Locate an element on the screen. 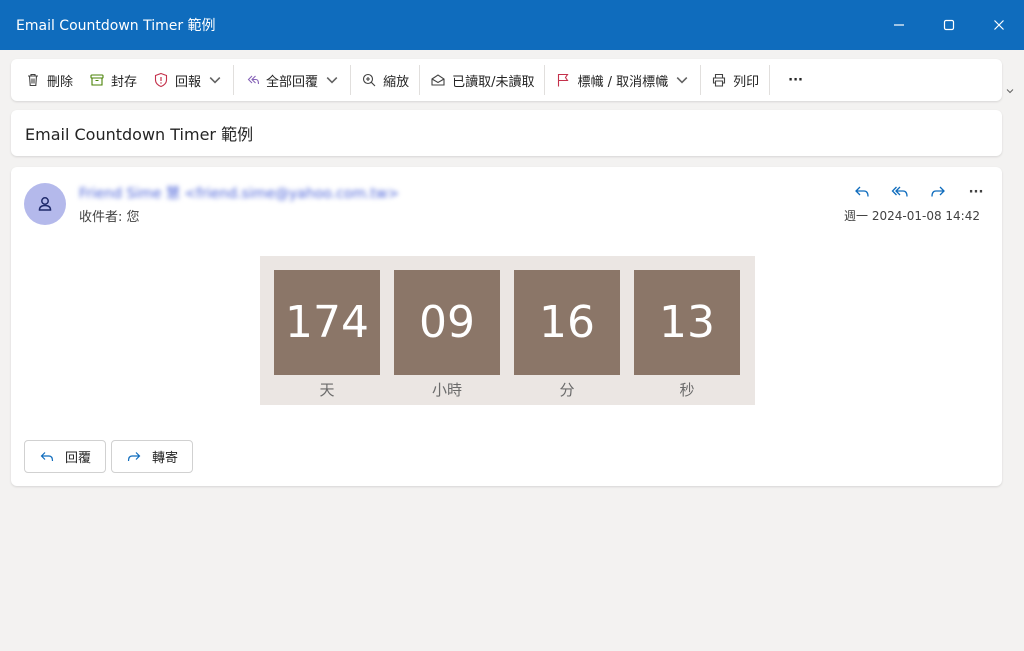  reply-all-label: 全部回覆 is located at coordinates (292, 82).